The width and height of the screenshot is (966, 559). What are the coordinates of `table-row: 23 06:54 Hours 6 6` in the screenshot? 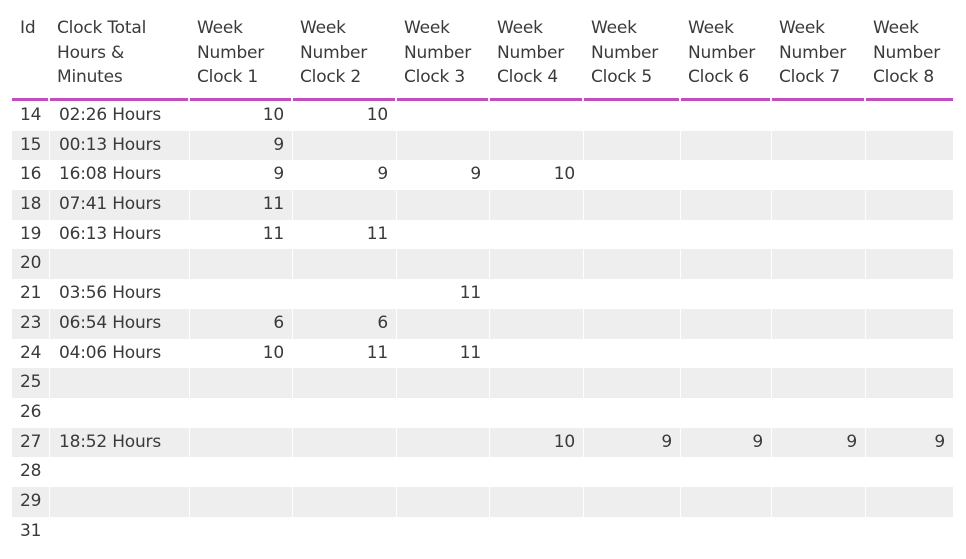 It's located at (482, 323).